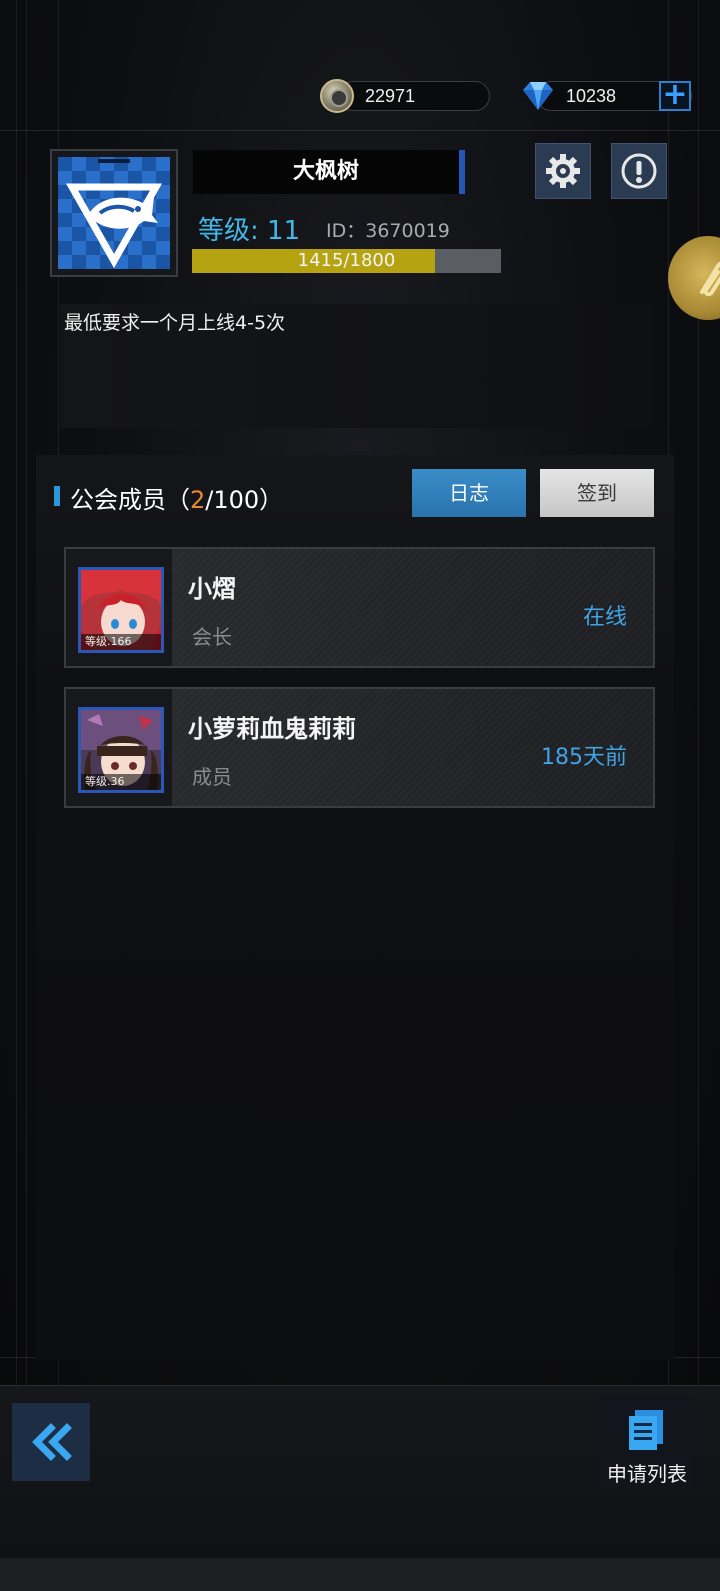 This screenshot has height=1591, width=720. I want to click on notice-text: 最低要求一个月上线4-5次, so click(175, 323).